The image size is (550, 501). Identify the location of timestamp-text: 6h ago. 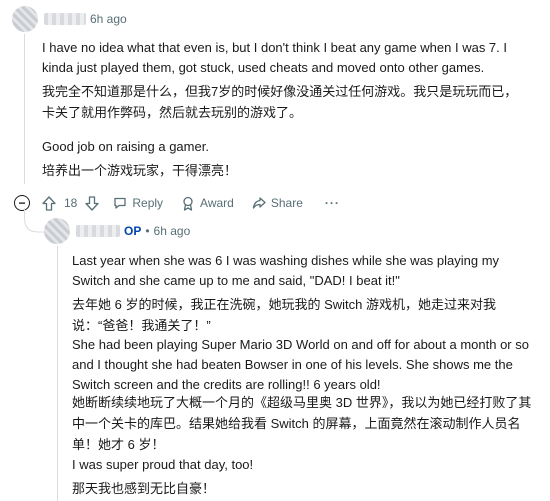
(108, 19).